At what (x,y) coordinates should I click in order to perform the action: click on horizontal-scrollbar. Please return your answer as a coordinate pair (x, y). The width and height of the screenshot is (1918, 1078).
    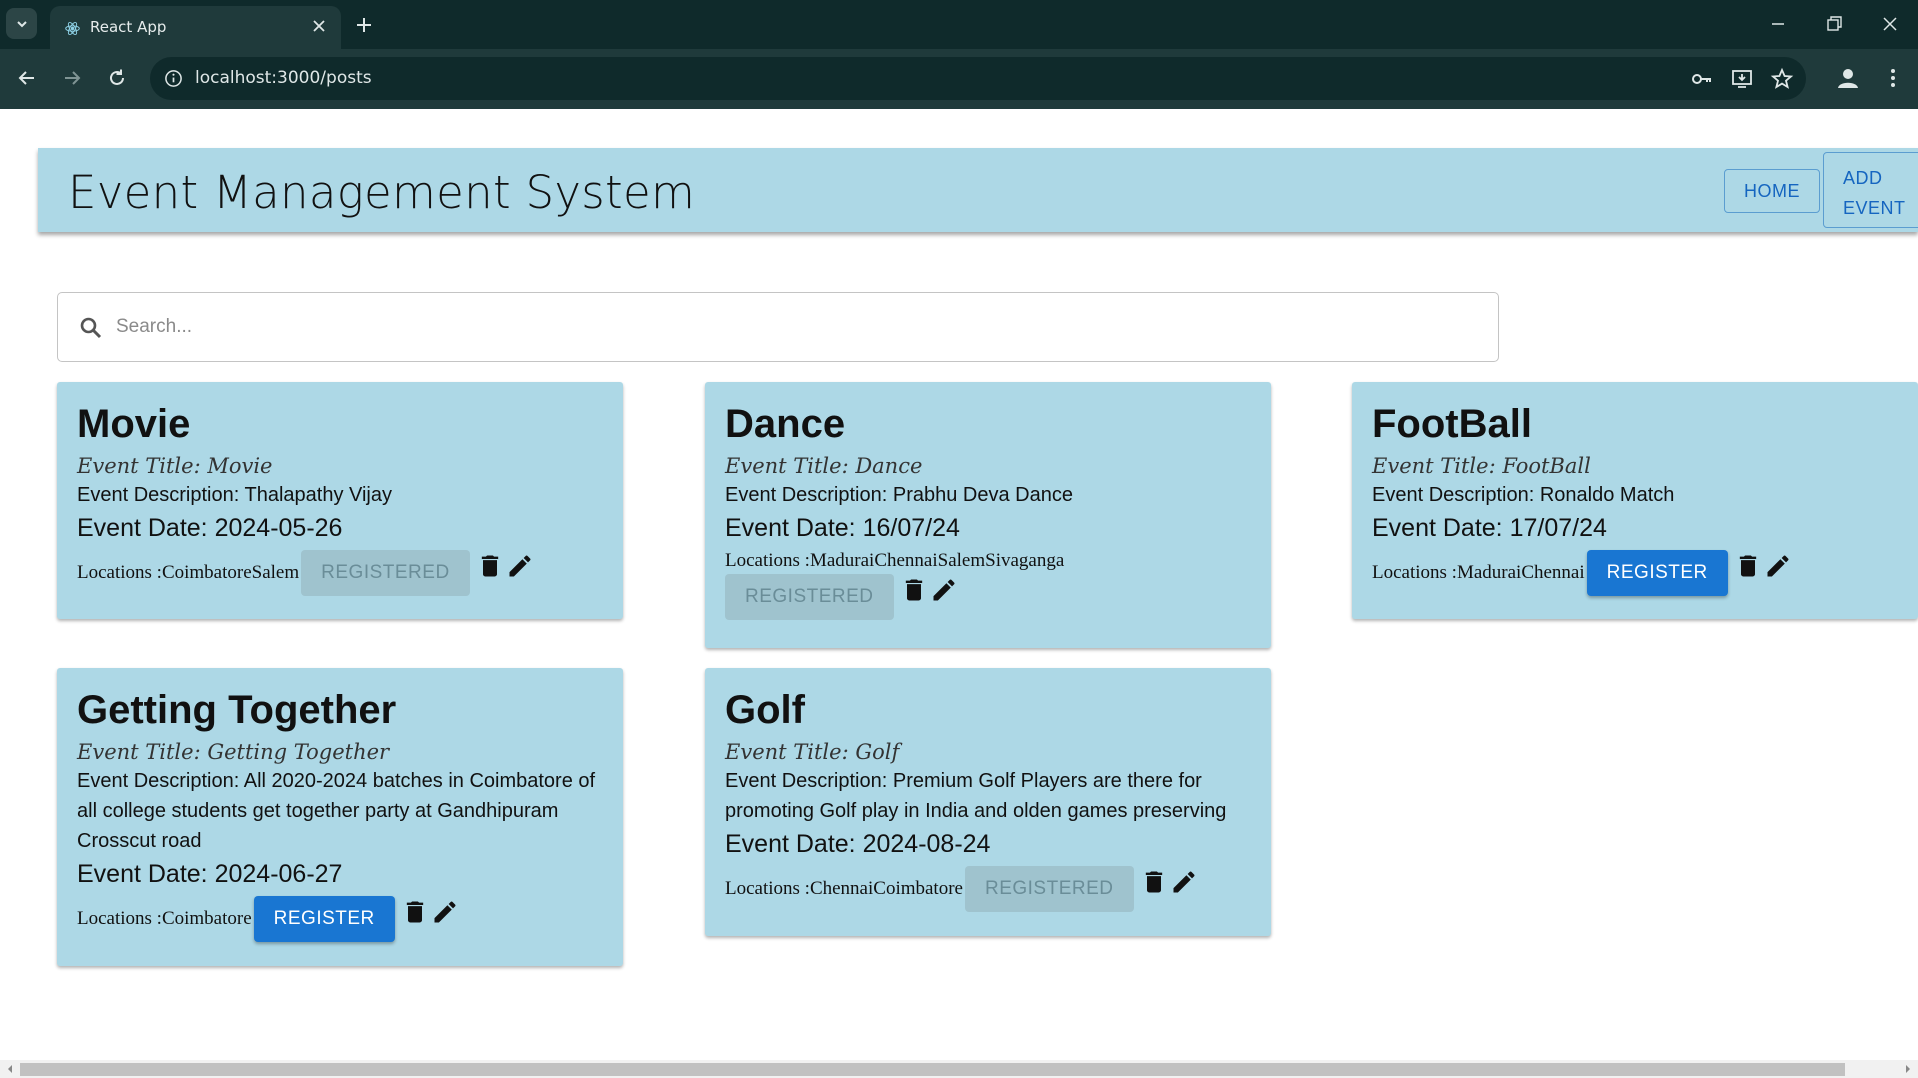
    Looking at the image, I should click on (959, 1069).